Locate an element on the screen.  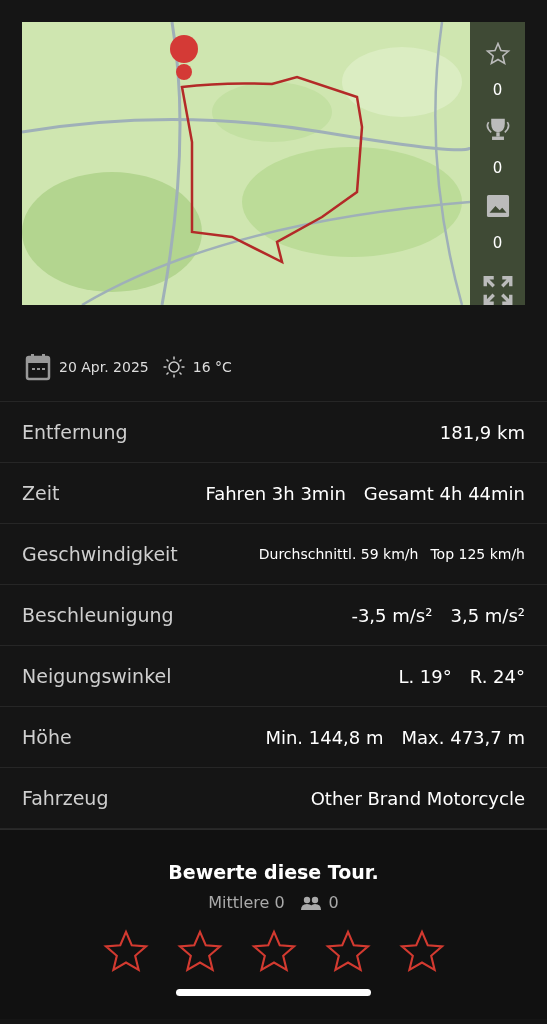
stat-value: 3,5 m/s² is located at coordinates (487, 615).